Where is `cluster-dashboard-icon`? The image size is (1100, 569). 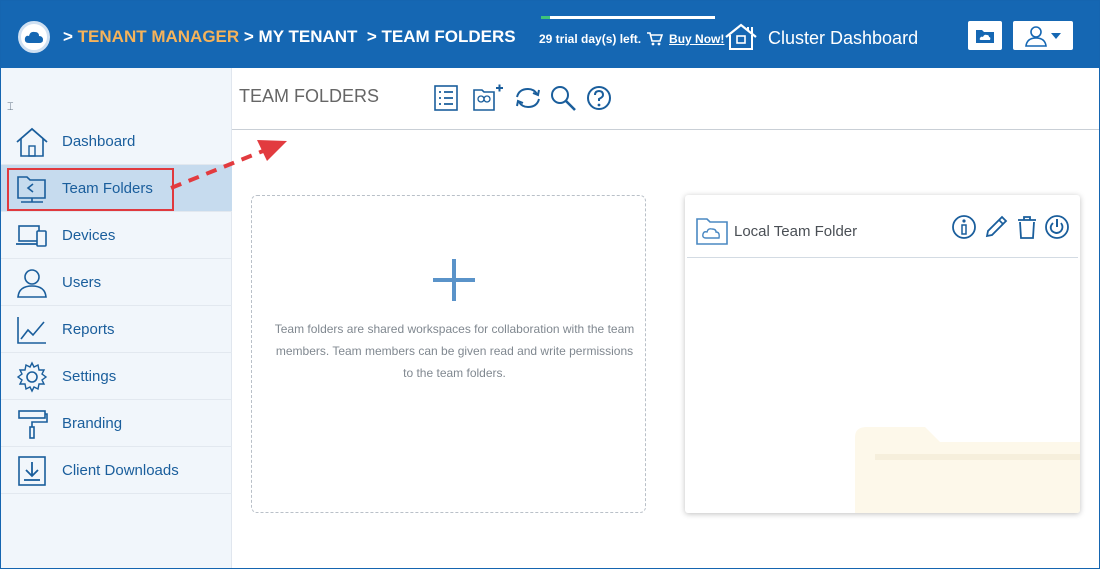 cluster-dashboard-icon is located at coordinates (741, 37).